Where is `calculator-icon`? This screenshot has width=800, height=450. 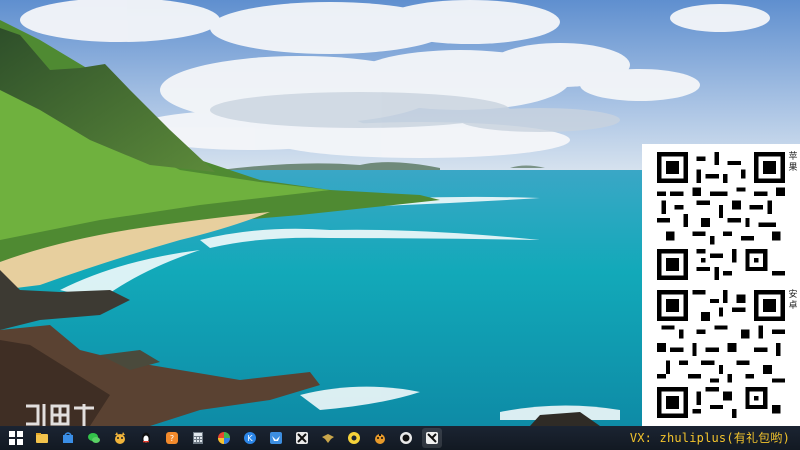 calculator-icon is located at coordinates (198, 438).